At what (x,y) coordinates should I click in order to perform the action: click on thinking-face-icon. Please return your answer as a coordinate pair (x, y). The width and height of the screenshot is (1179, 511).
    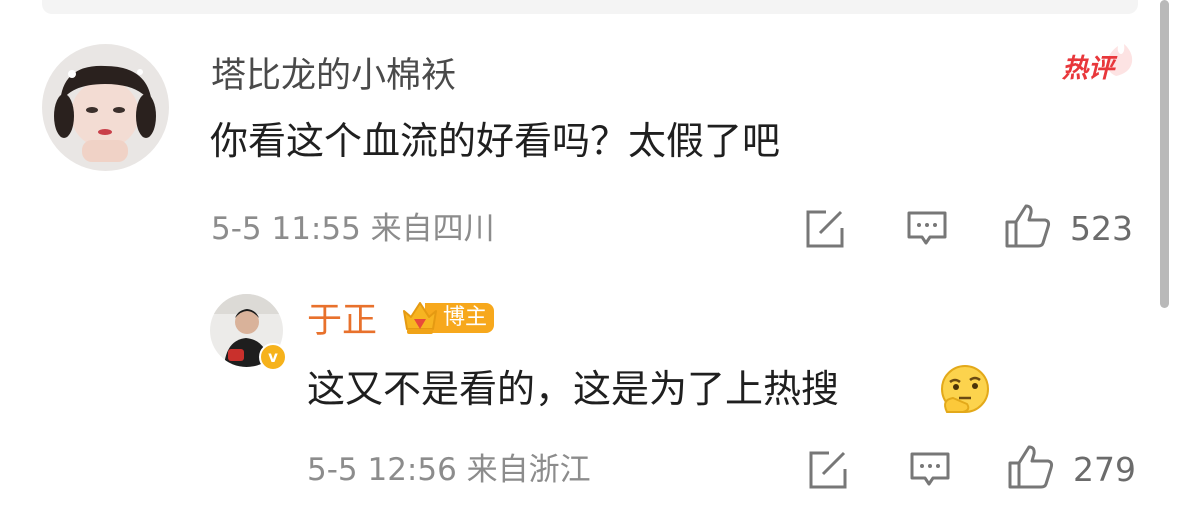
    Looking at the image, I should click on (965, 392).